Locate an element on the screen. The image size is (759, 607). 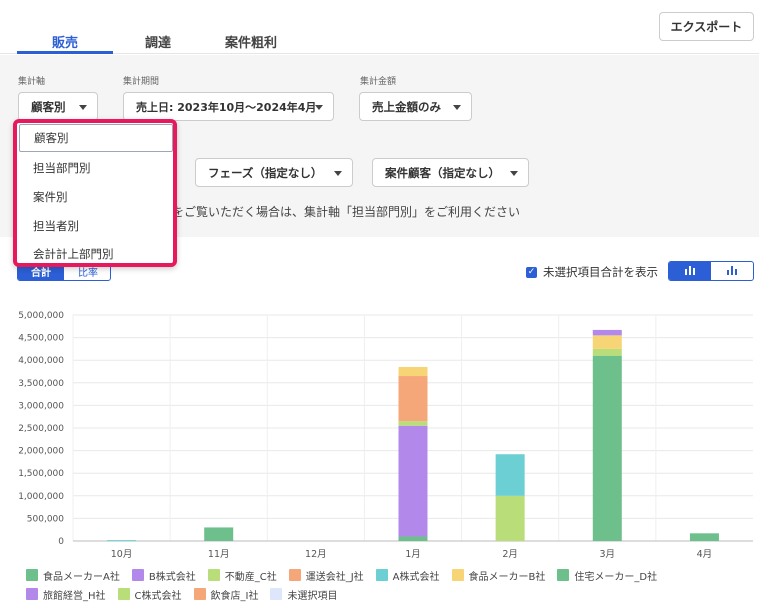
legend-item: B株式会社 is located at coordinates (163, 576).